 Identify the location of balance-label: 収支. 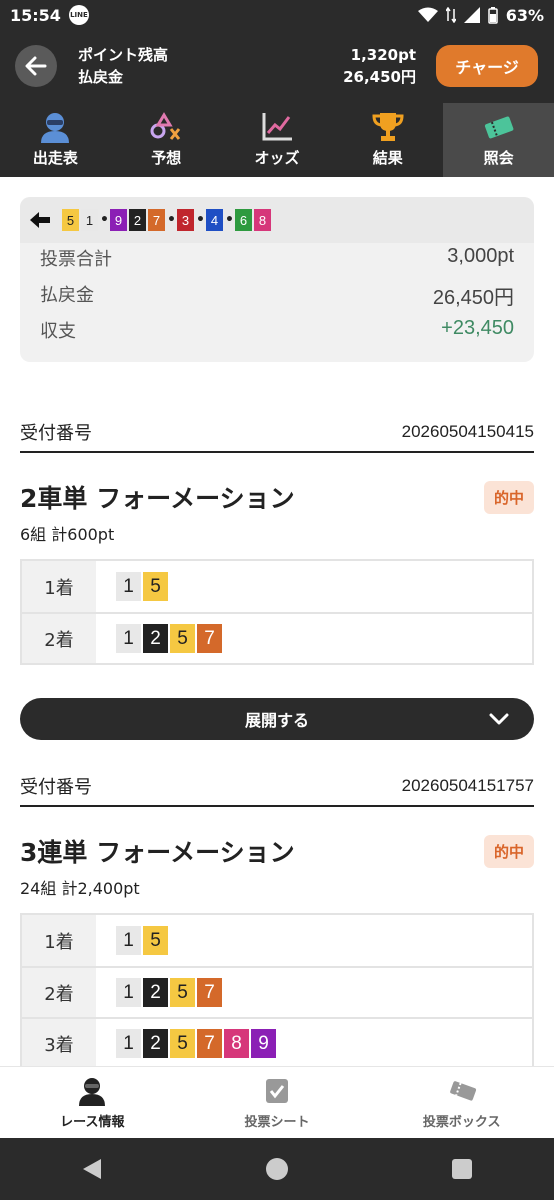
(58, 331).